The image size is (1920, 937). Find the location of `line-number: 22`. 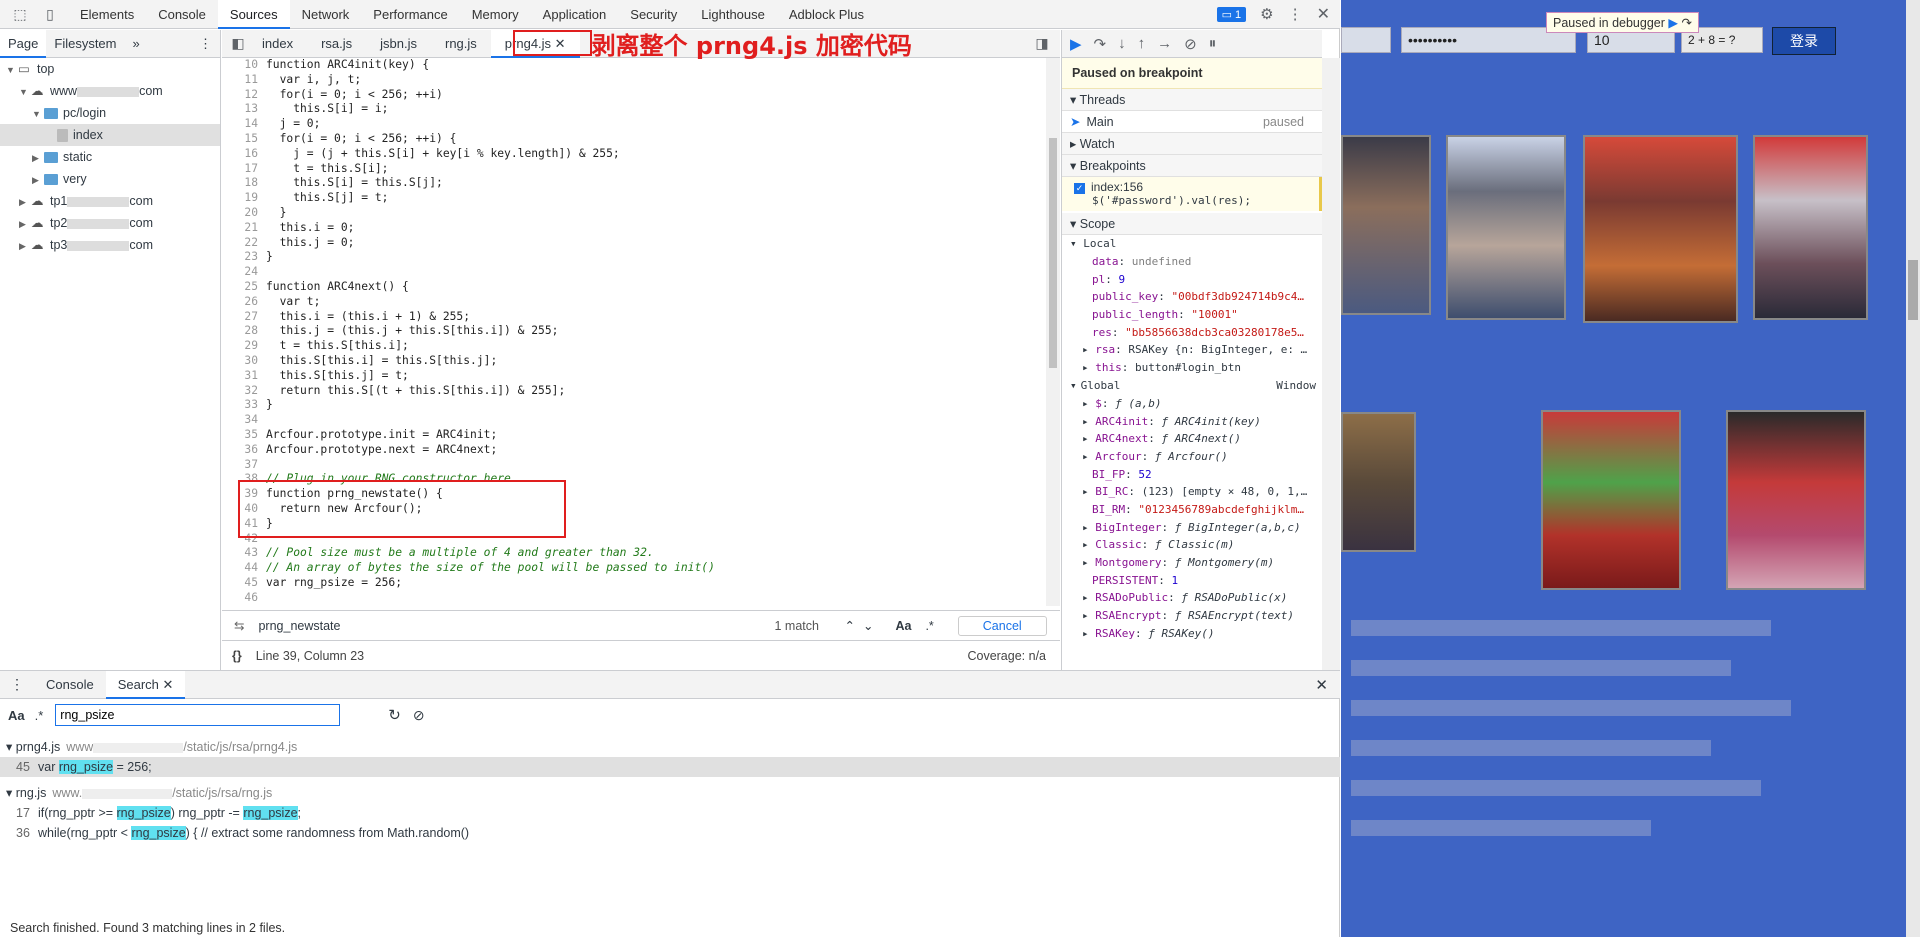

line-number: 22 is located at coordinates (244, 243).